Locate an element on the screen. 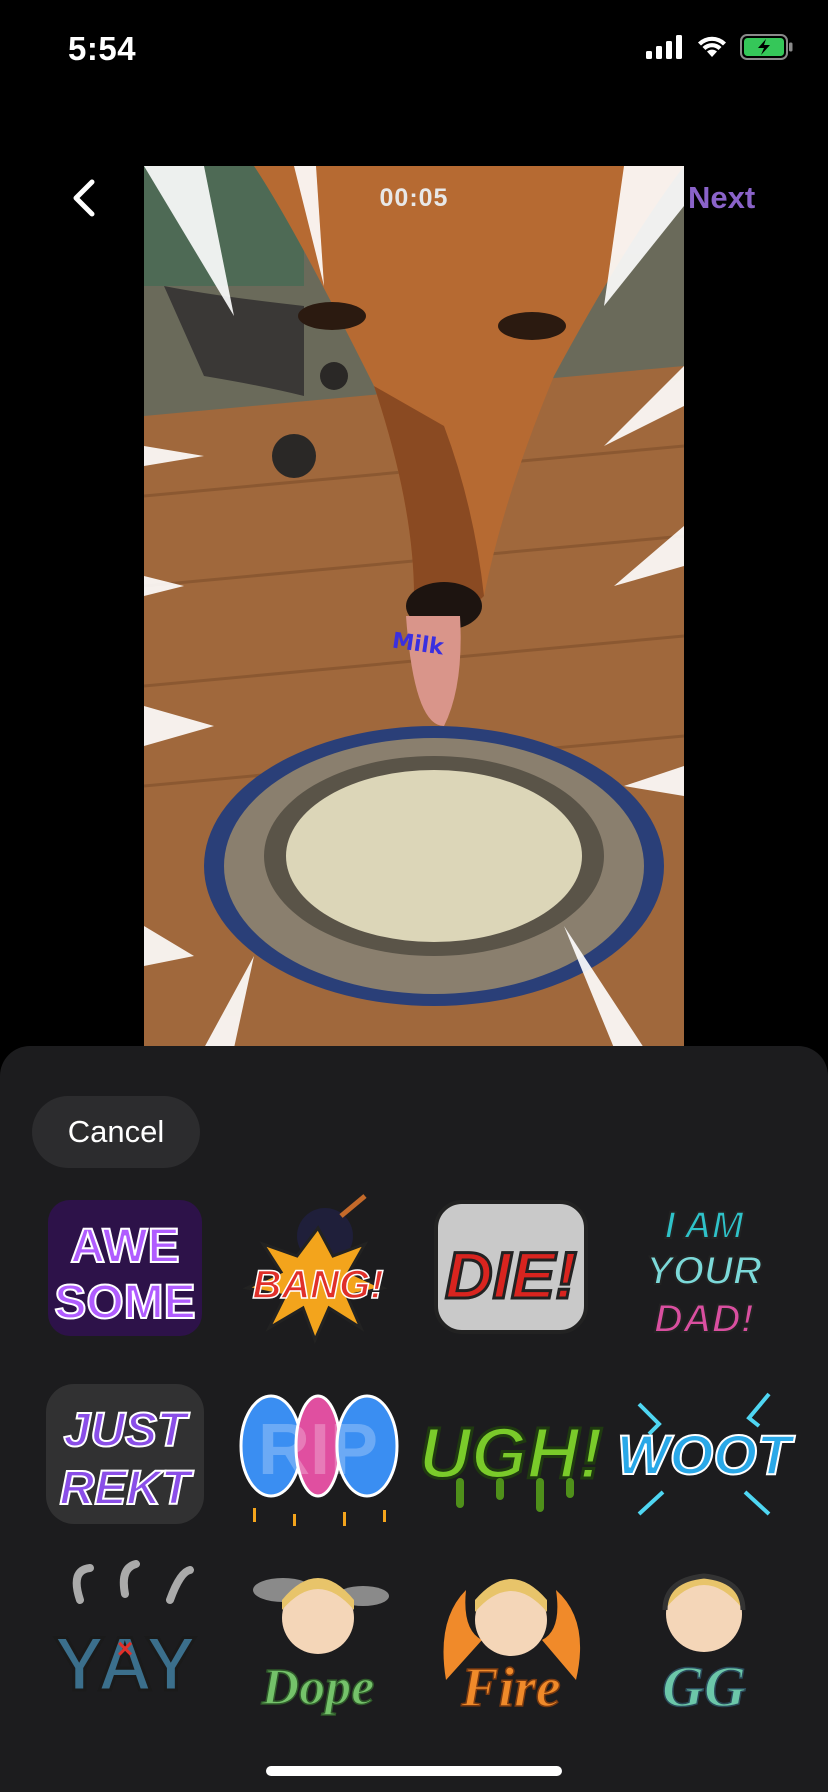 The height and width of the screenshot is (1792, 828). sticker-rip: RIP is located at coordinates (317, 1454).